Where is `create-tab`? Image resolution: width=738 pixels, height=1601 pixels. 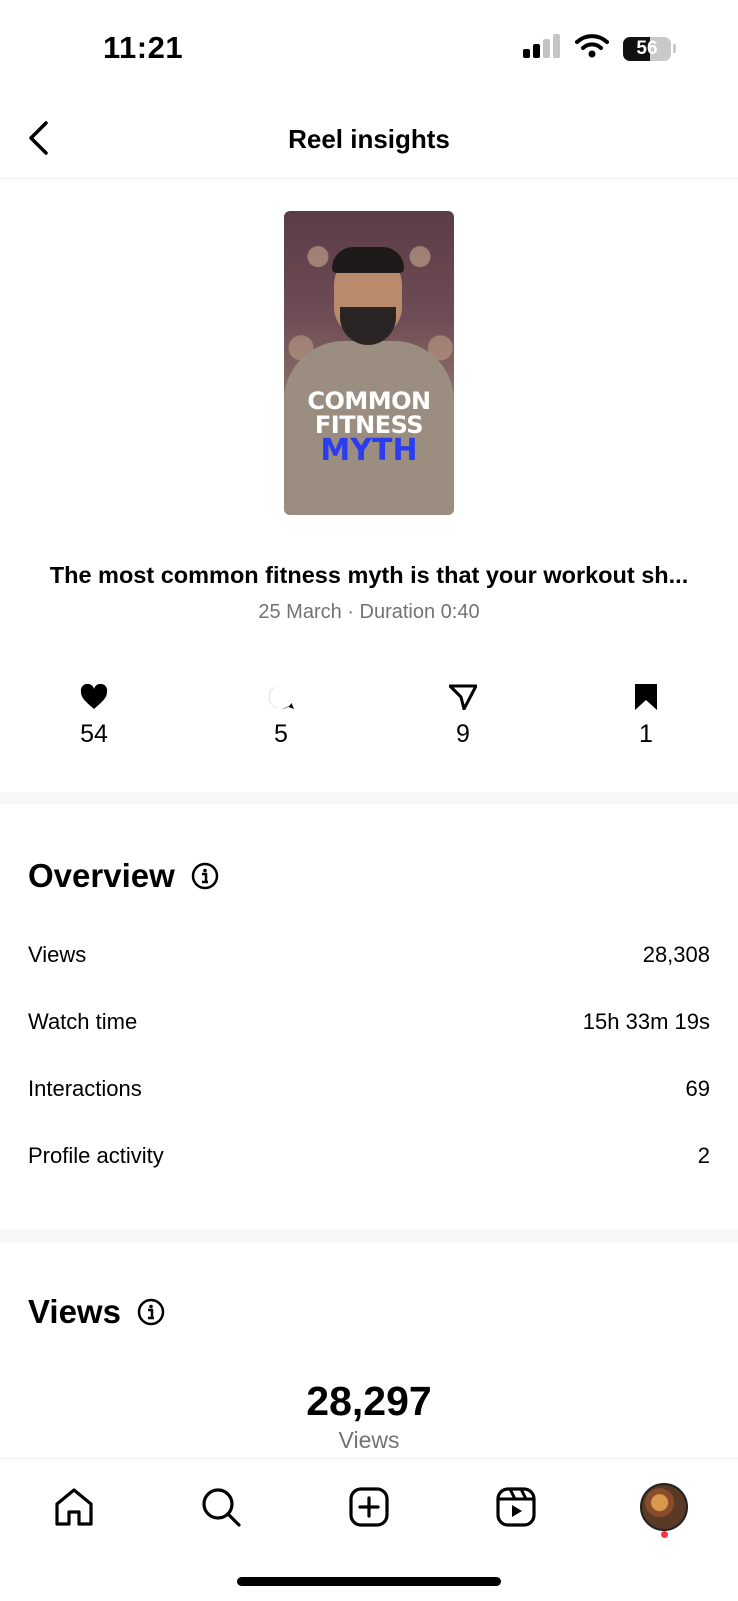
create-tab is located at coordinates (369, 1507).